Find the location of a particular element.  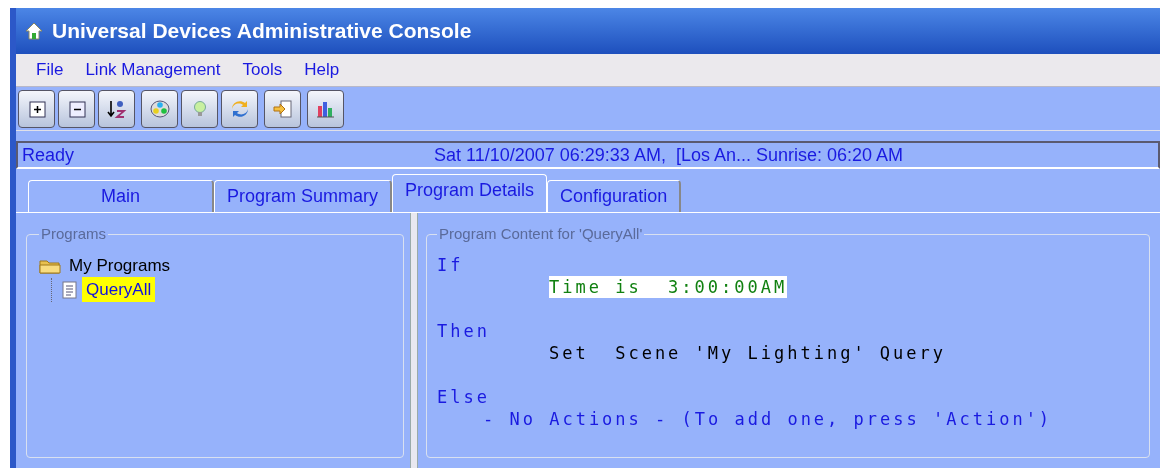

menu-item: Link Management is located at coordinates (153, 70).